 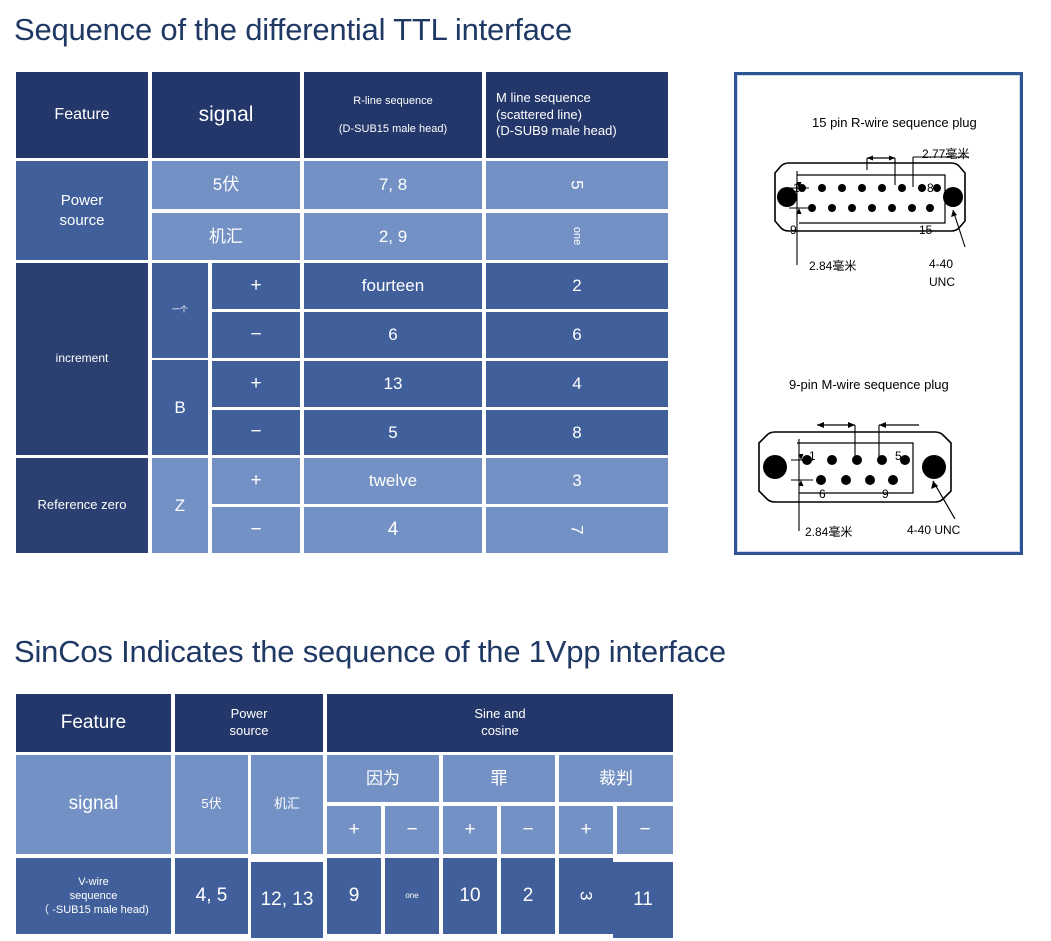 What do you see at coordinates (93, 881) in the screenshot?
I see `t2-pin-row-label-line1: V-wire` at bounding box center [93, 881].